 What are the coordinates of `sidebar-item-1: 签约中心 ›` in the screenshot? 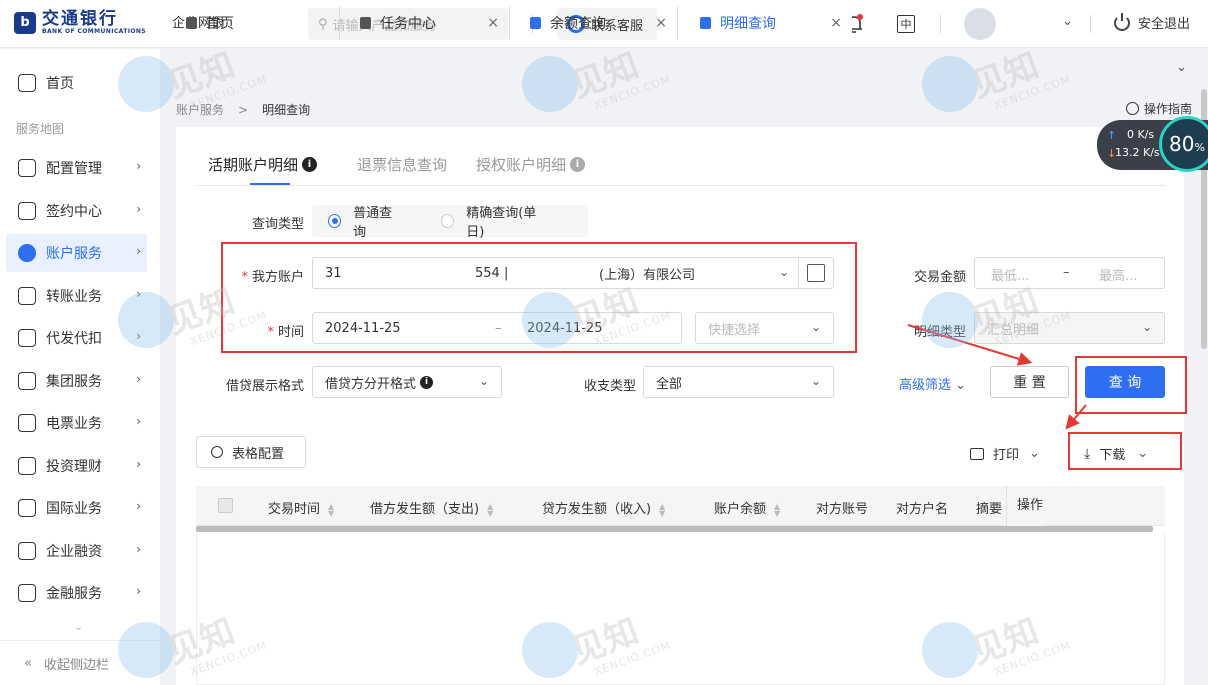 It's located at (76, 211).